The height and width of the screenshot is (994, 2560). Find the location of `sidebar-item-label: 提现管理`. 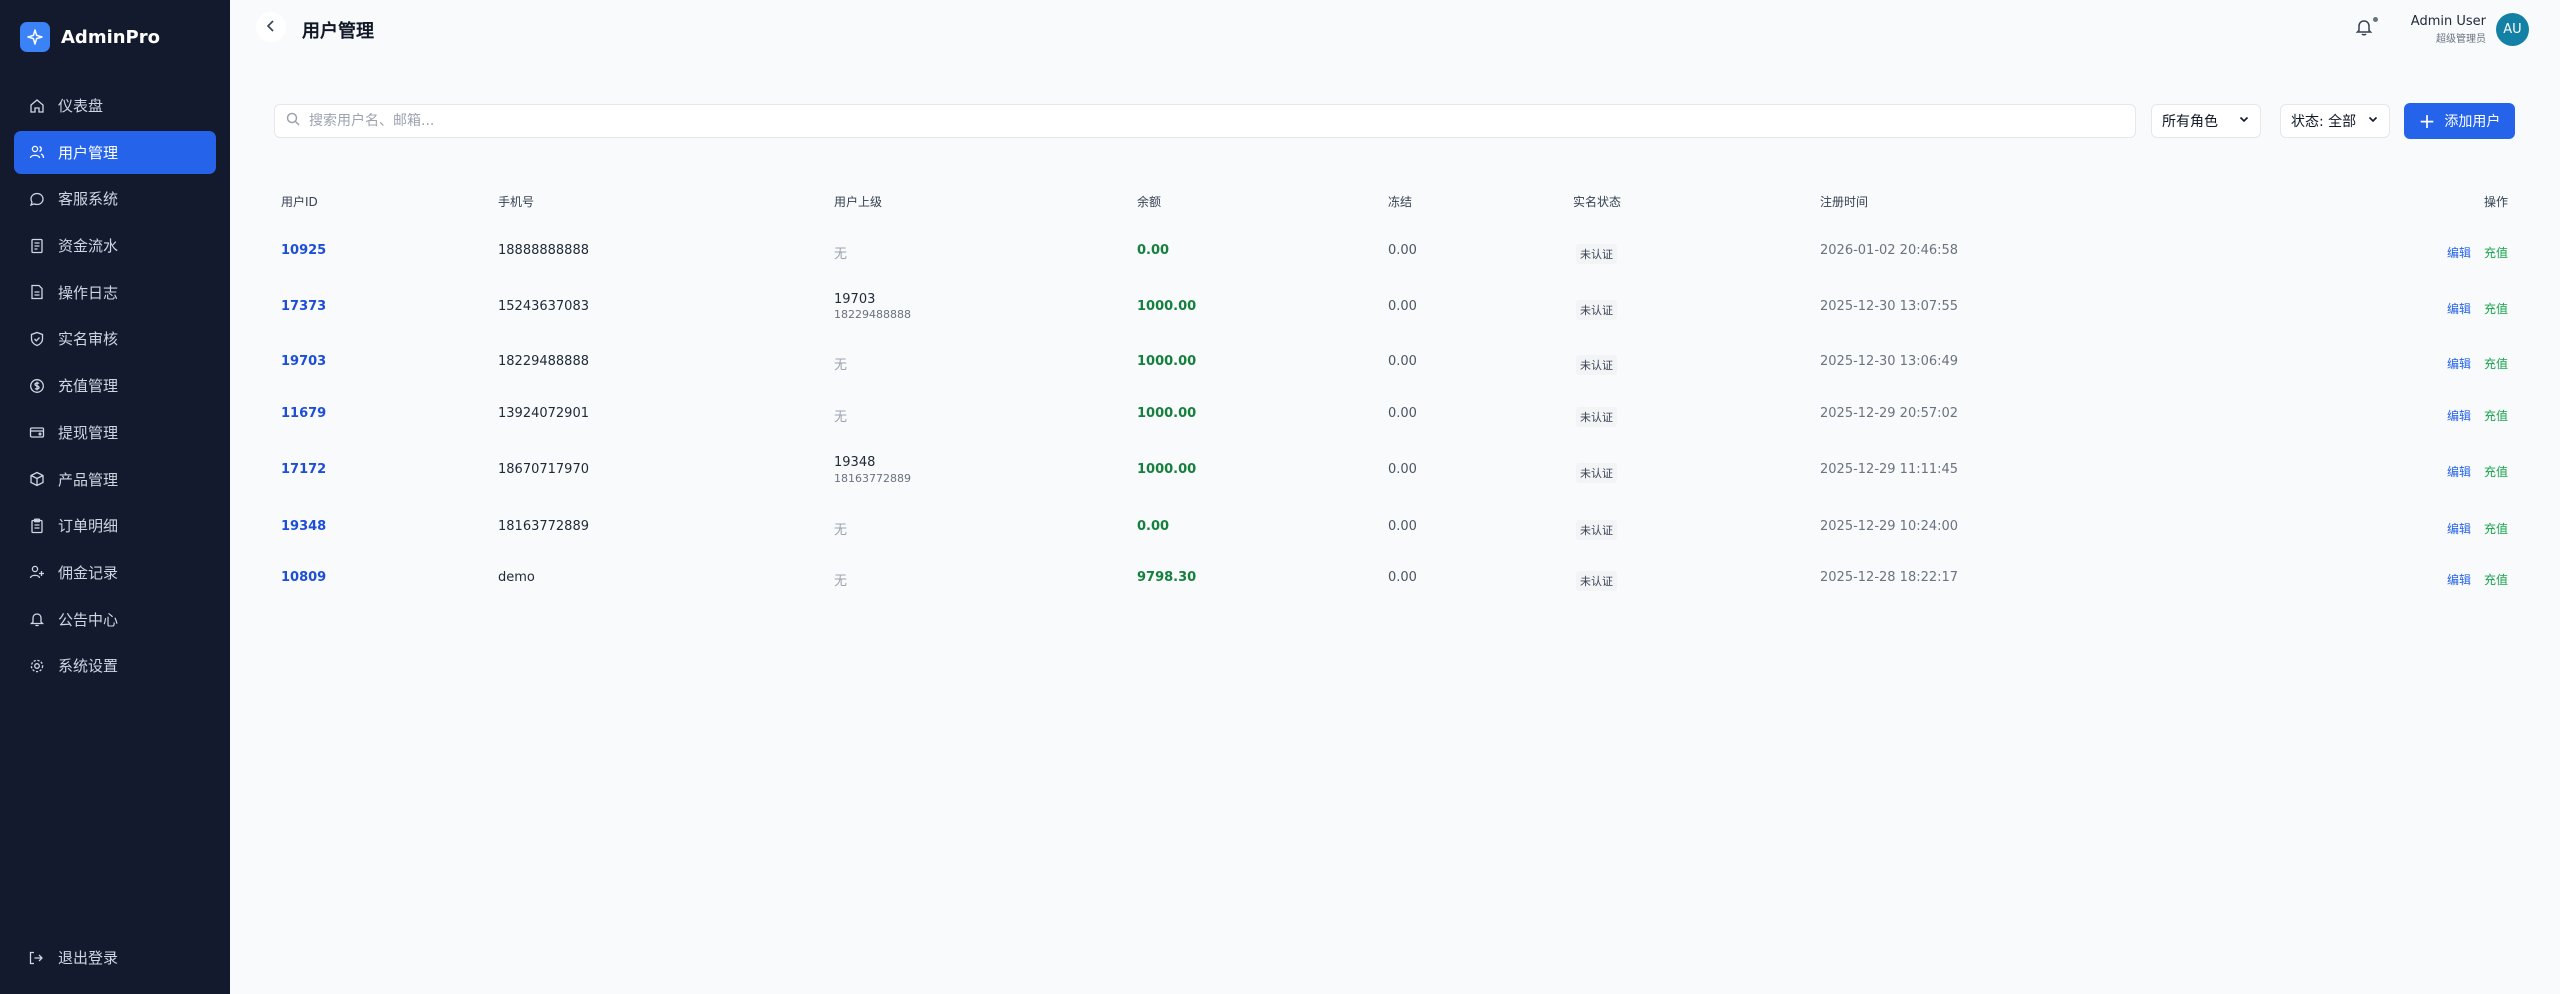

sidebar-item-label: 提现管理 is located at coordinates (88, 432).